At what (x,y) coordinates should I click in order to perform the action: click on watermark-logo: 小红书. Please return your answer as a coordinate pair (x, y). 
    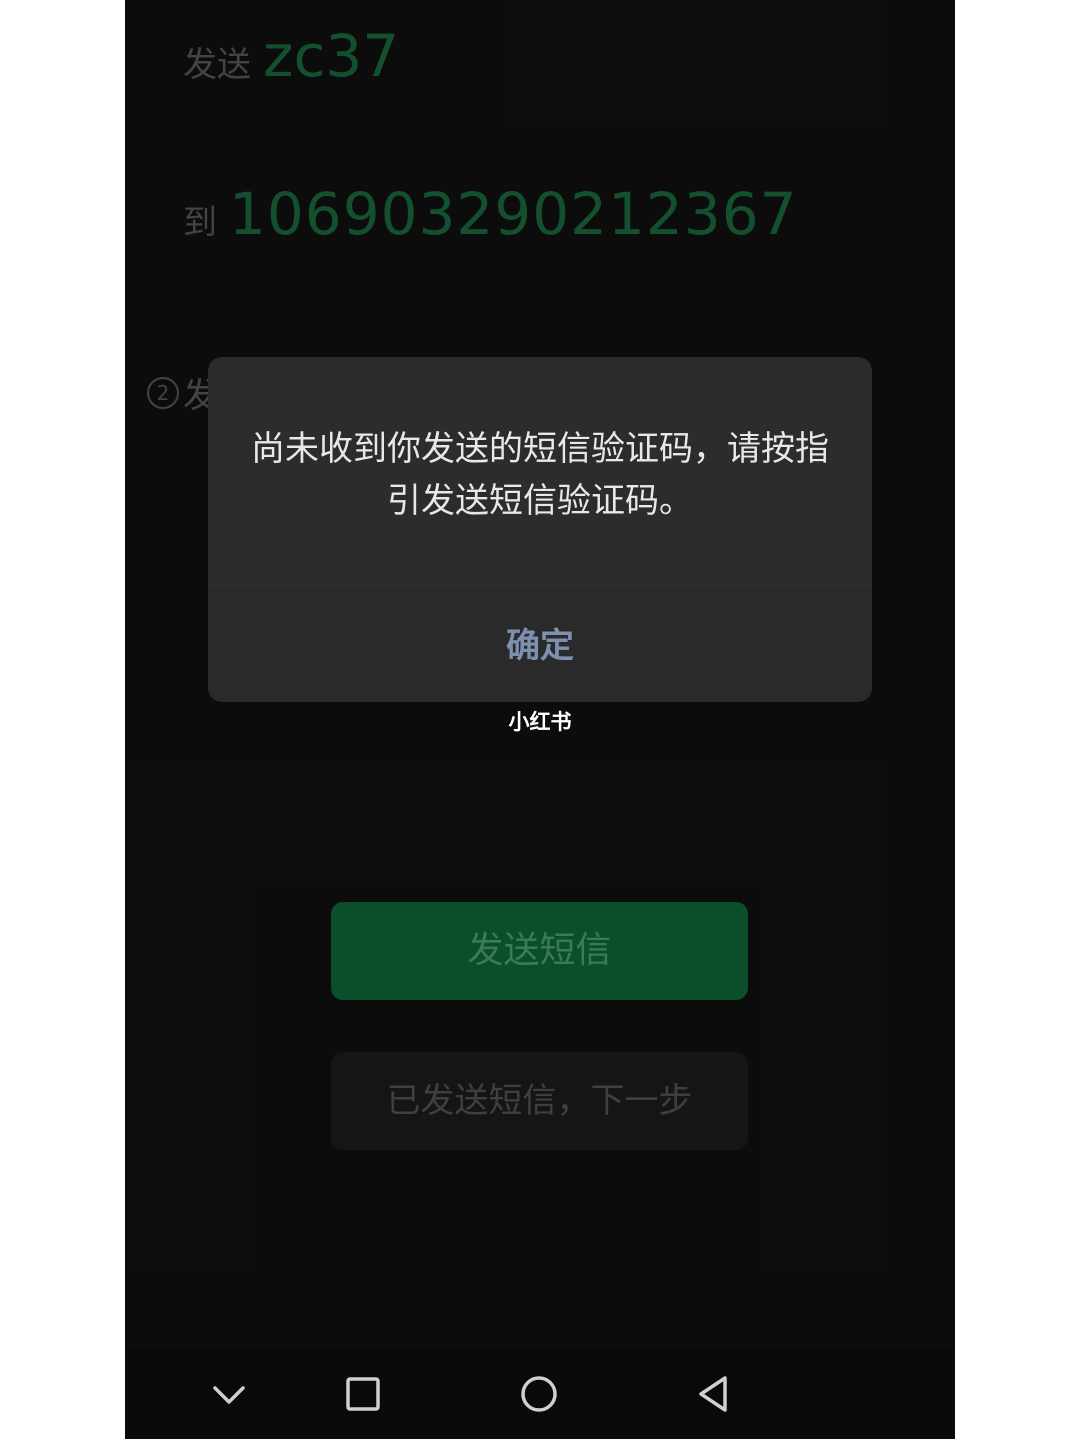
    Looking at the image, I should click on (540, 722).